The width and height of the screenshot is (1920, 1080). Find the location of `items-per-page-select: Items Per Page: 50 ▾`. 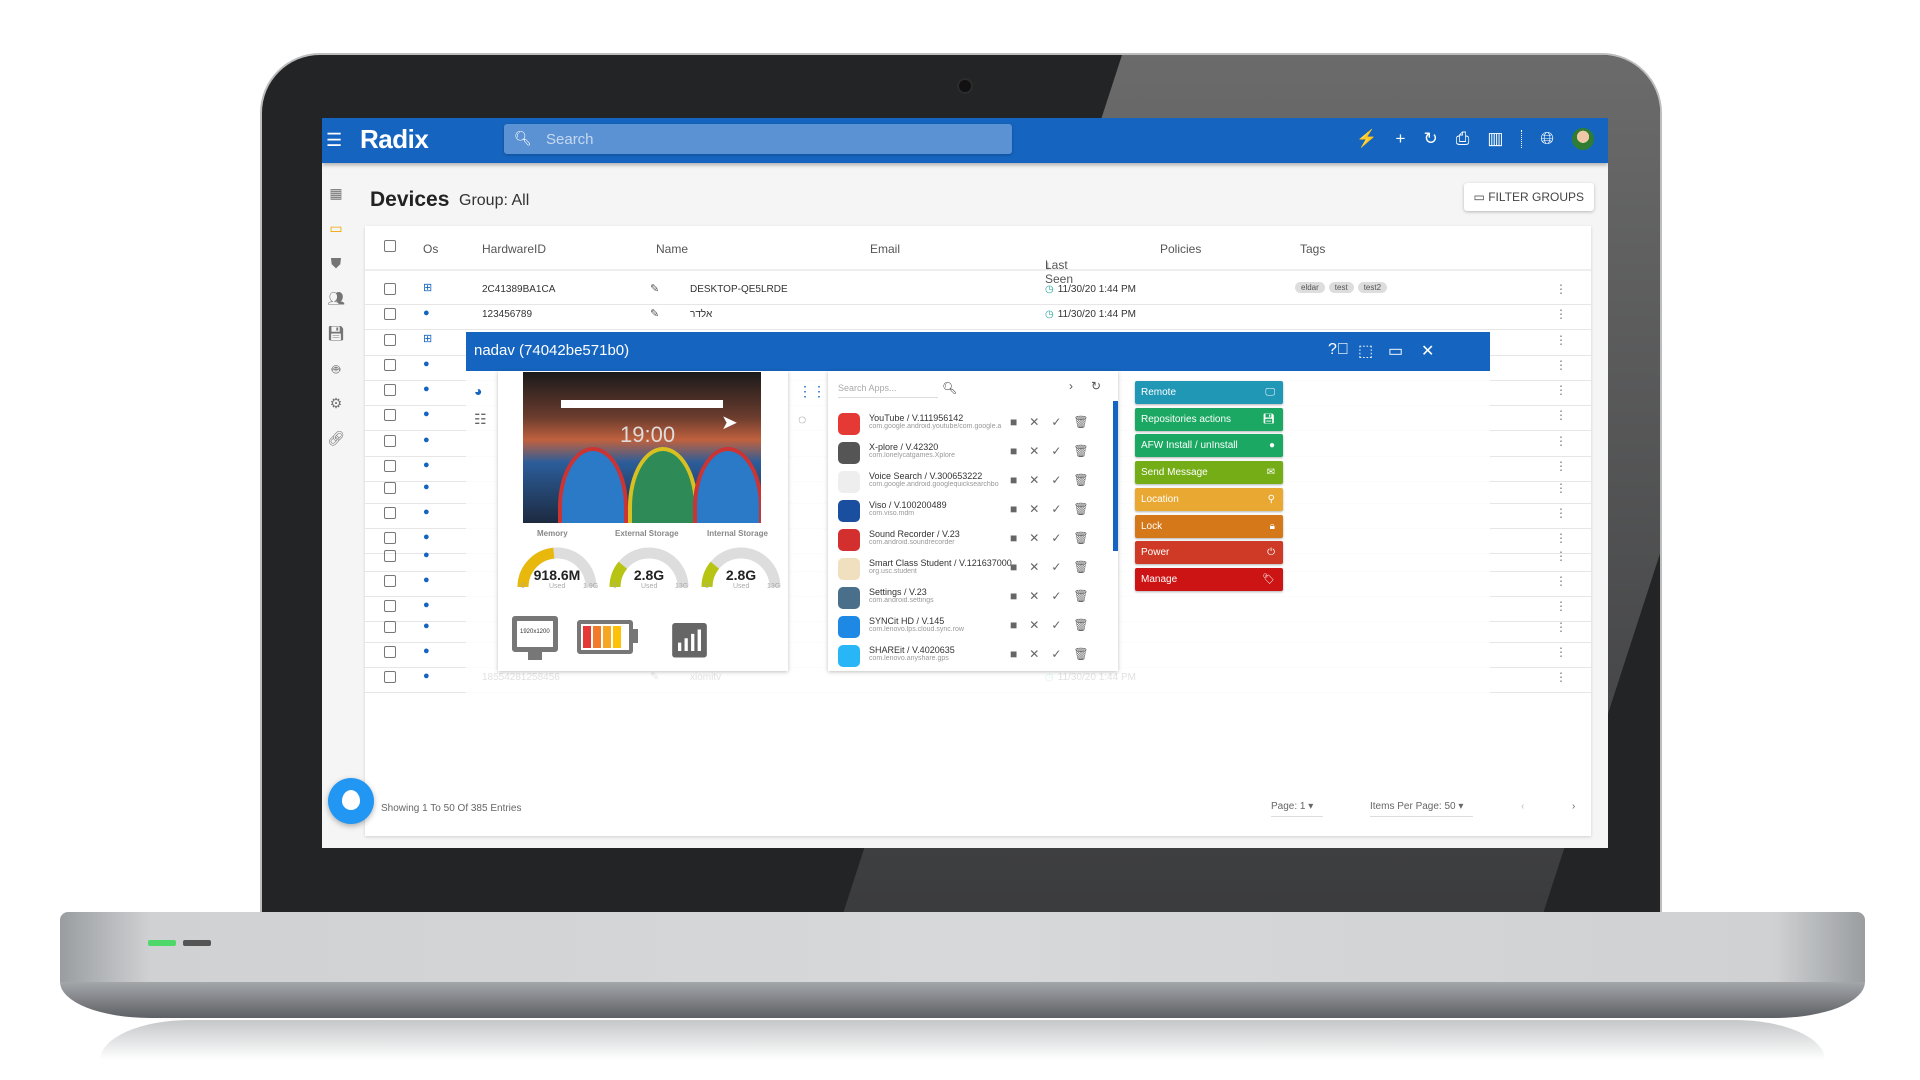

items-per-page-select: Items Per Page: 50 ▾ is located at coordinates (1422, 809).